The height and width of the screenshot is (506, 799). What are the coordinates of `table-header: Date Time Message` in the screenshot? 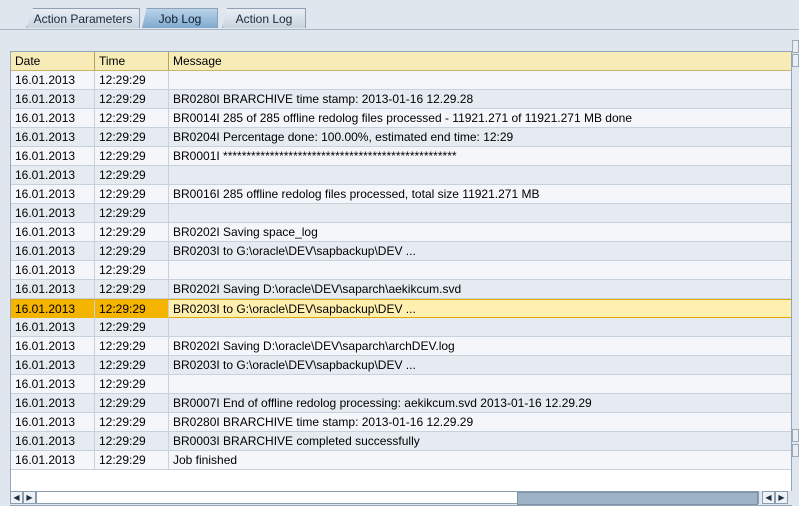 It's located at (401, 61).